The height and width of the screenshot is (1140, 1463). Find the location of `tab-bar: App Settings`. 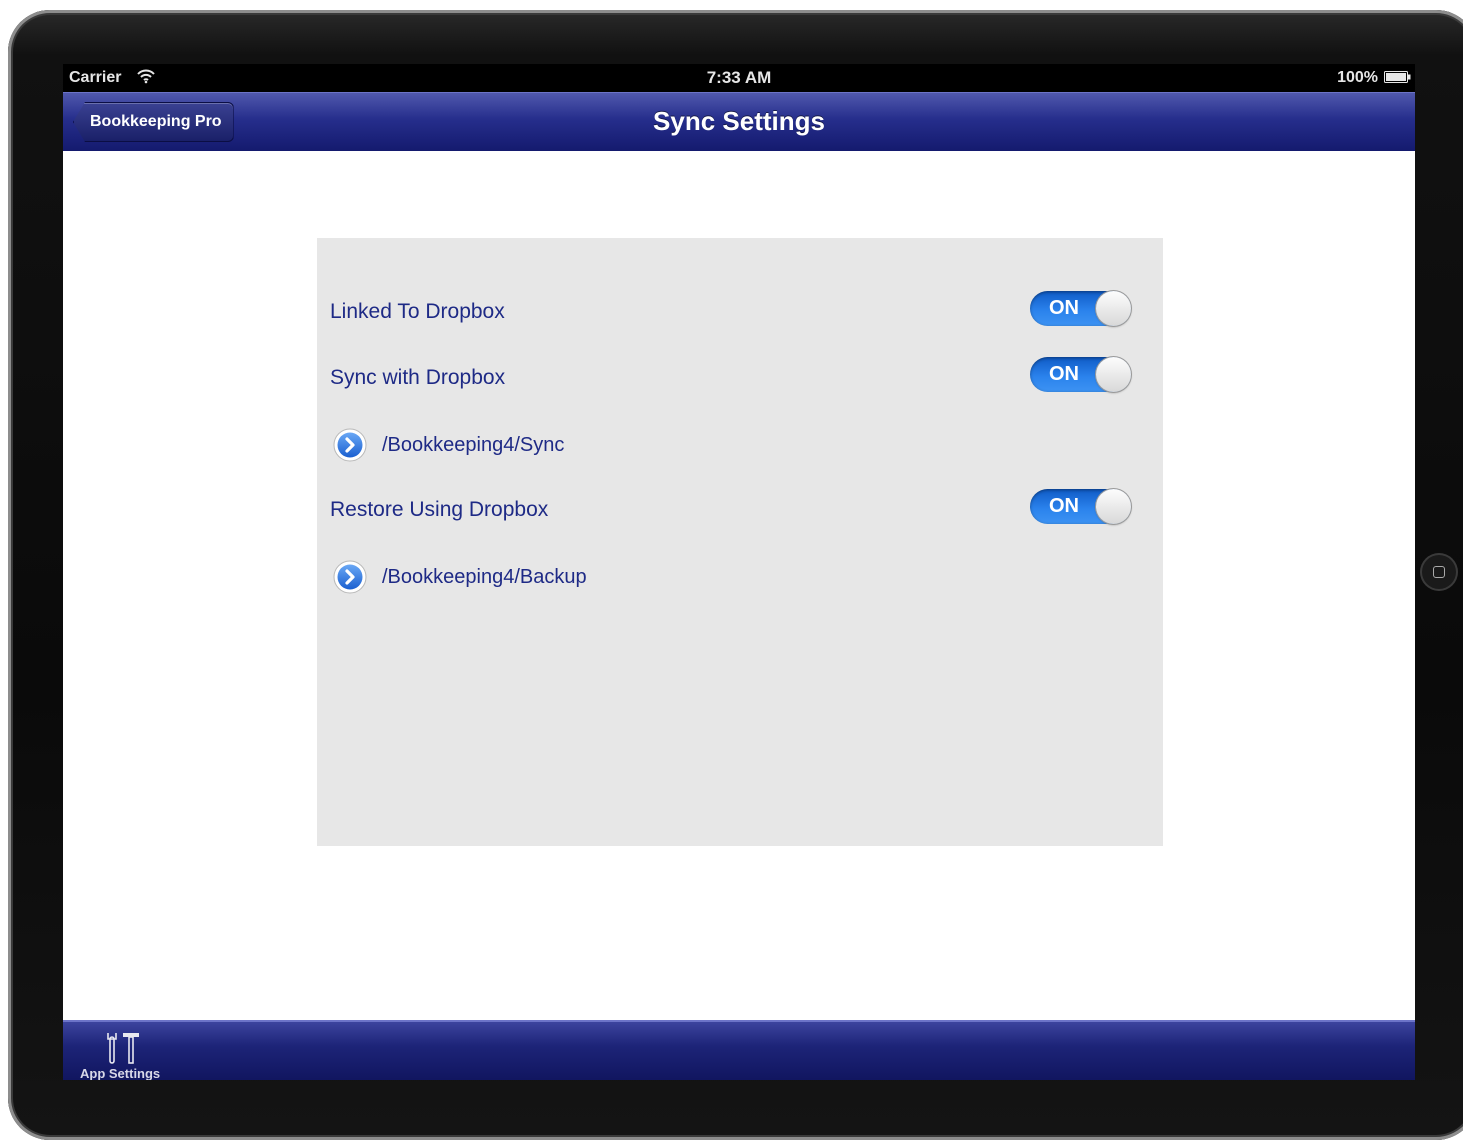

tab-bar: App Settings is located at coordinates (739, 1050).